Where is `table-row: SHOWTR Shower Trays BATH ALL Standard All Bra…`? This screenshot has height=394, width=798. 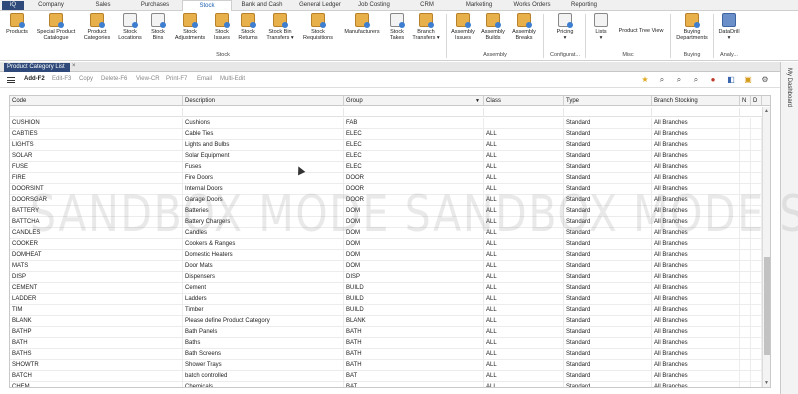
table-row: SHOWTR Shower Trays BATH ALL Standard All Bra… is located at coordinates (386, 365).